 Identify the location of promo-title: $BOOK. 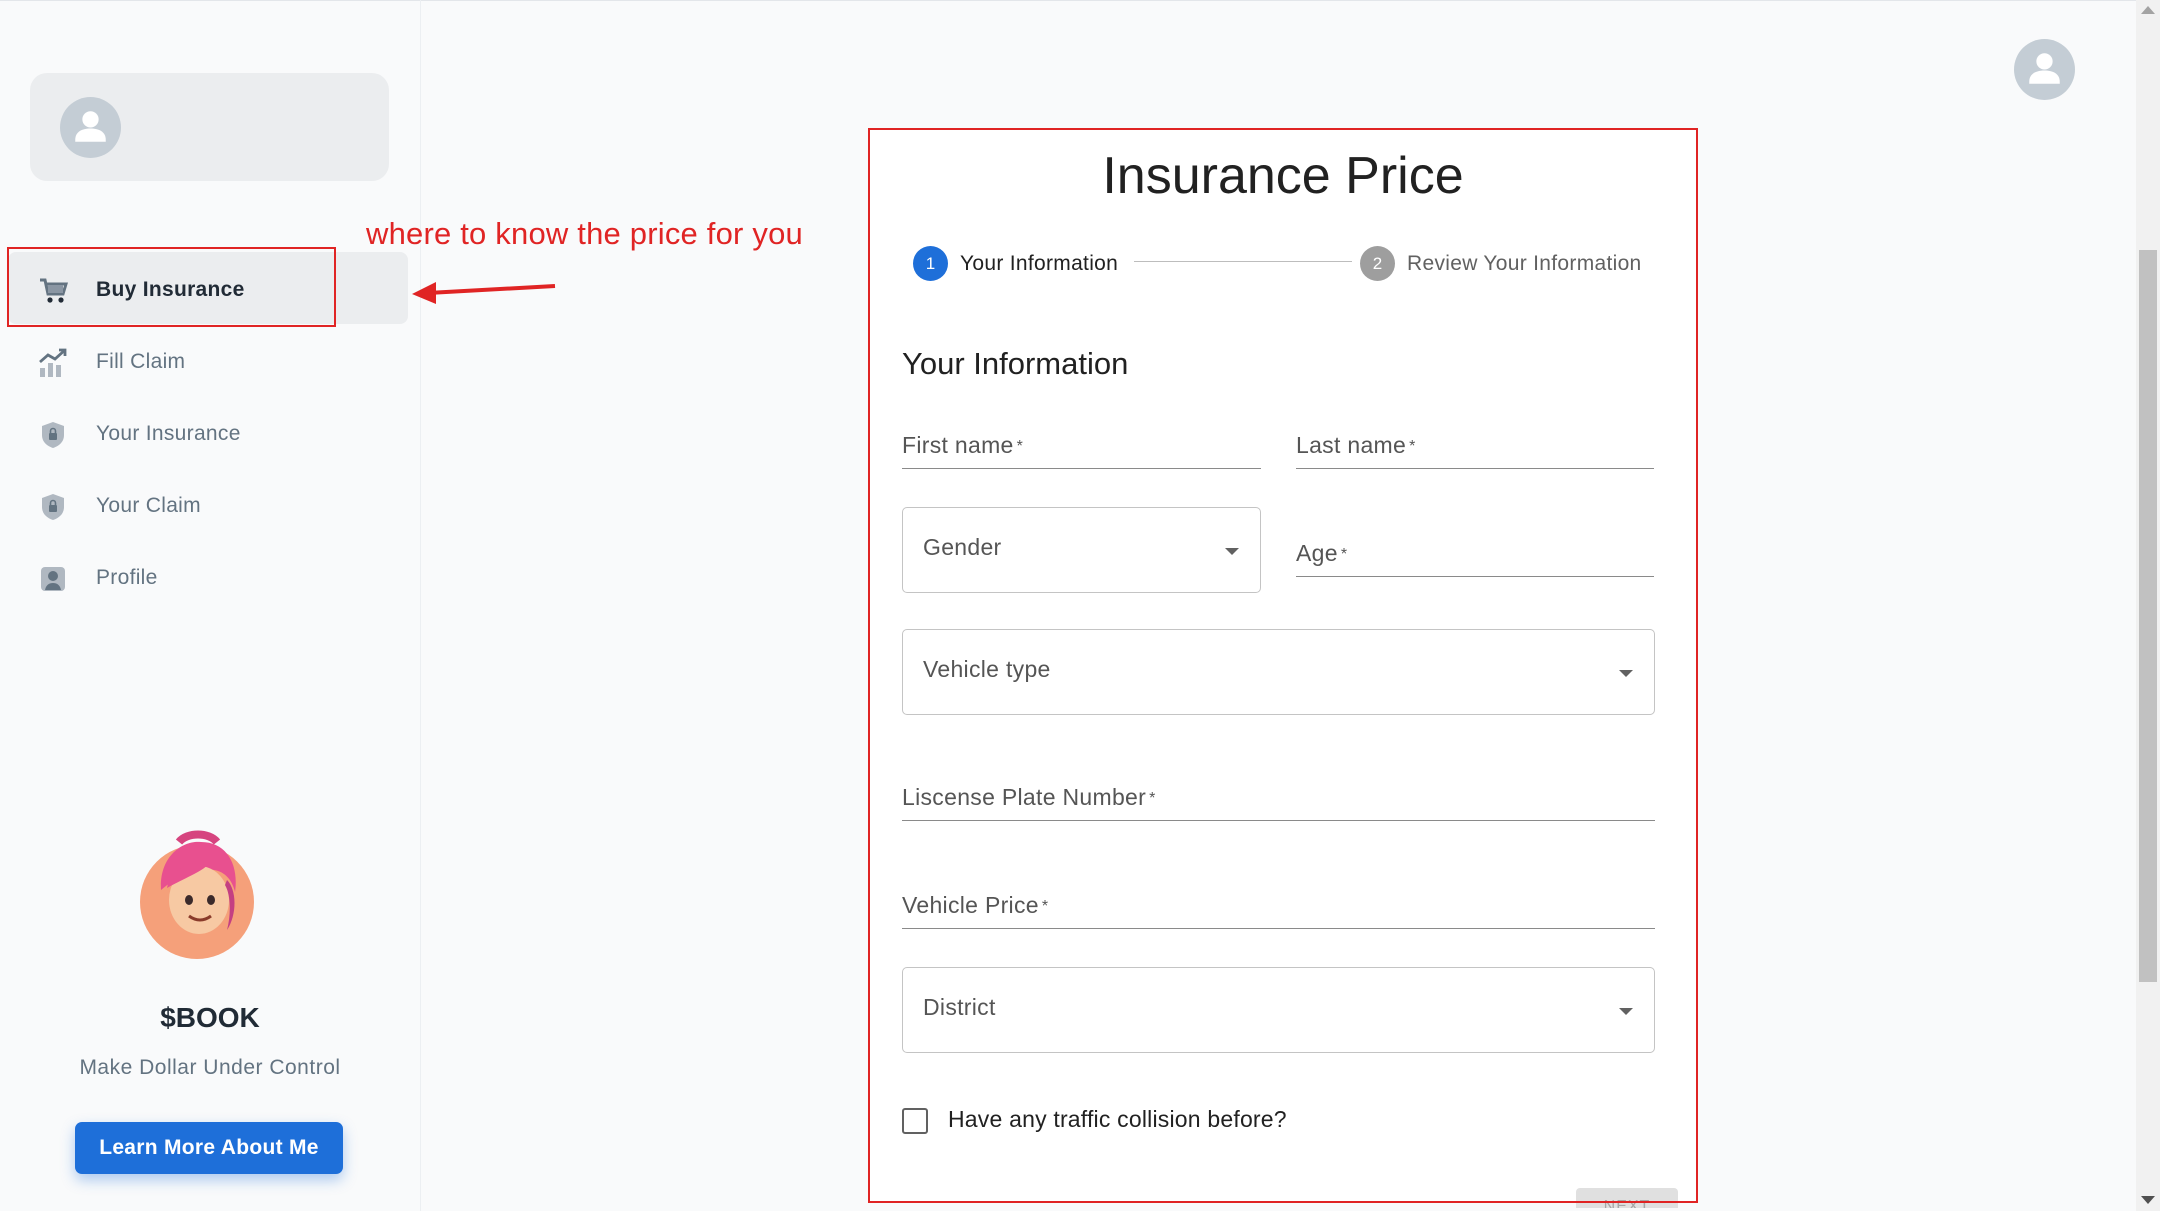
(210, 1017).